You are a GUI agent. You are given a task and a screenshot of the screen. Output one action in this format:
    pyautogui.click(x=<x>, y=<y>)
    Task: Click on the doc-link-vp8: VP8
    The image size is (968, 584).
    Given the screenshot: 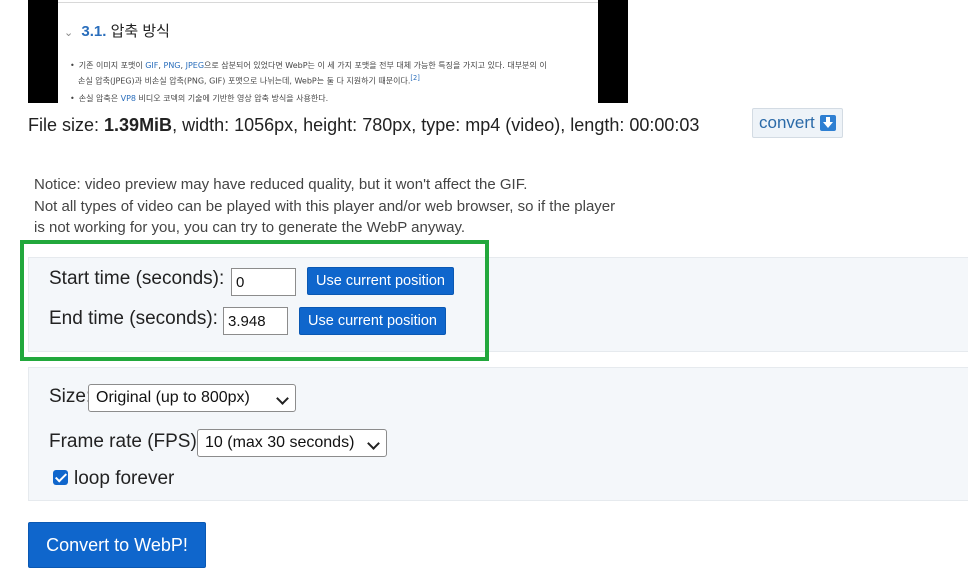 What is the action you would take?
    pyautogui.click(x=128, y=98)
    